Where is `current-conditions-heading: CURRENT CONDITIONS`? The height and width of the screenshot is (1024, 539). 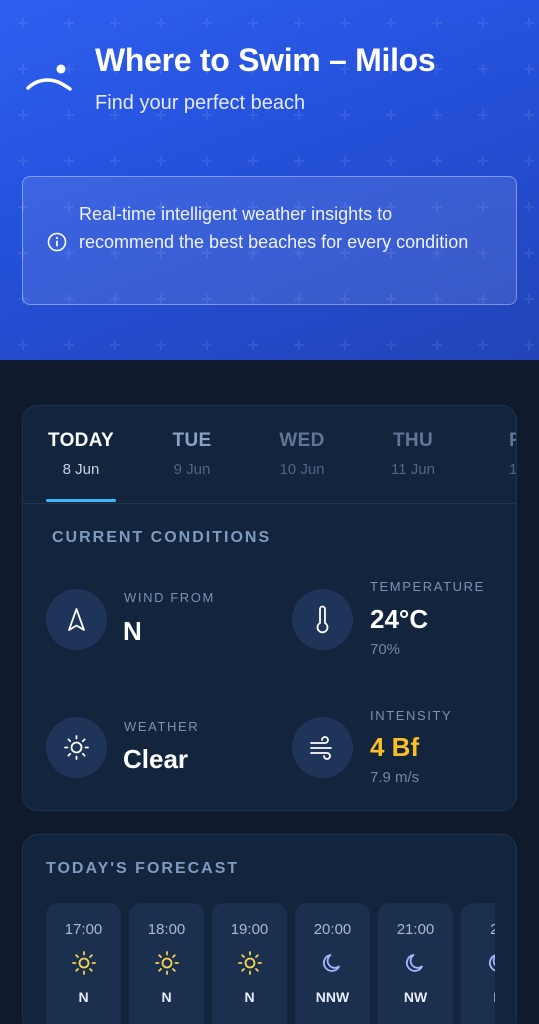 current-conditions-heading: CURRENT CONDITIONS is located at coordinates (162, 537).